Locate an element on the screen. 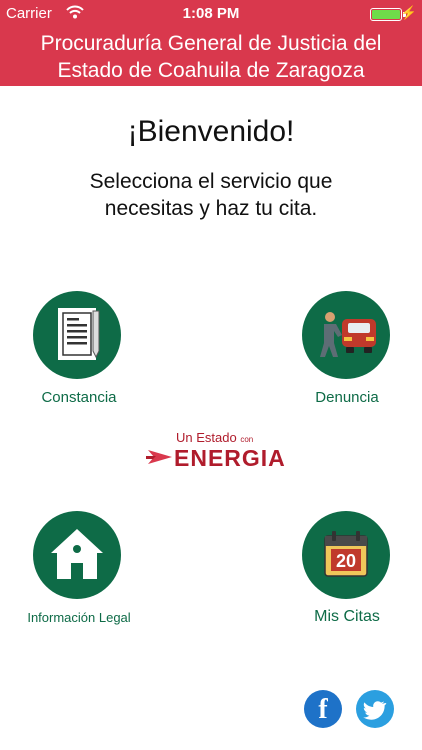 This screenshot has width=422, height=750. un-estado-con-energia-logo: Un Estado con ENERGIA is located at coordinates (215, 450).